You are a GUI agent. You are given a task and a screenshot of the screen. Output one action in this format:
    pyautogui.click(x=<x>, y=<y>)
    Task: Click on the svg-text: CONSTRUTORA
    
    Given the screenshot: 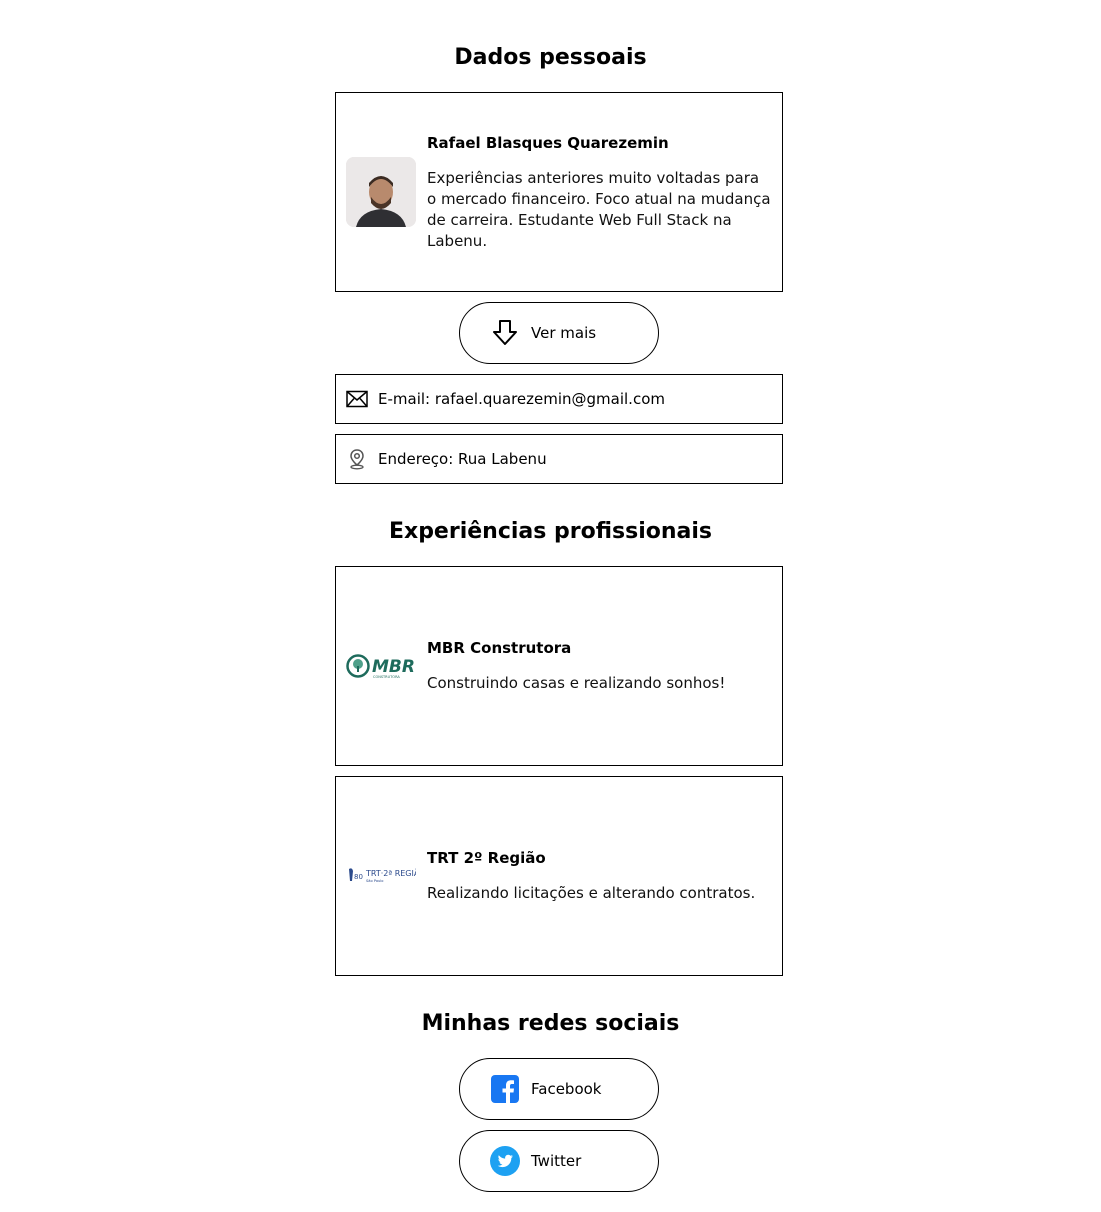 What is the action you would take?
    pyautogui.click(x=386, y=677)
    